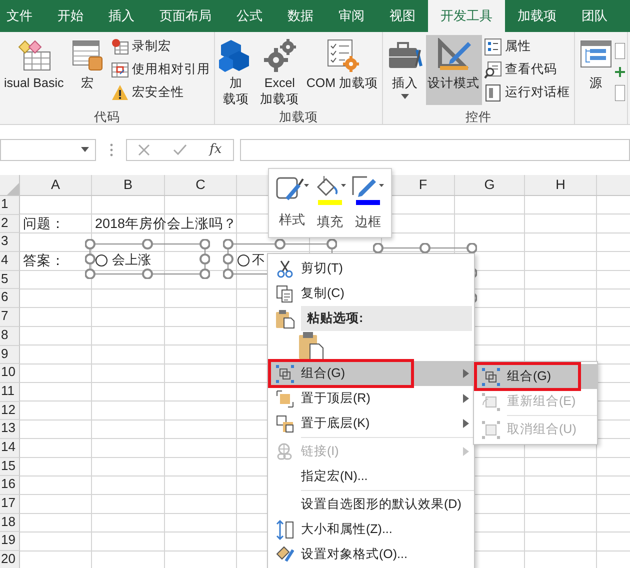 This screenshot has width=630, height=568. Describe the element at coordinates (10, 355) in the screenshot. I see `row-header: 9` at that location.